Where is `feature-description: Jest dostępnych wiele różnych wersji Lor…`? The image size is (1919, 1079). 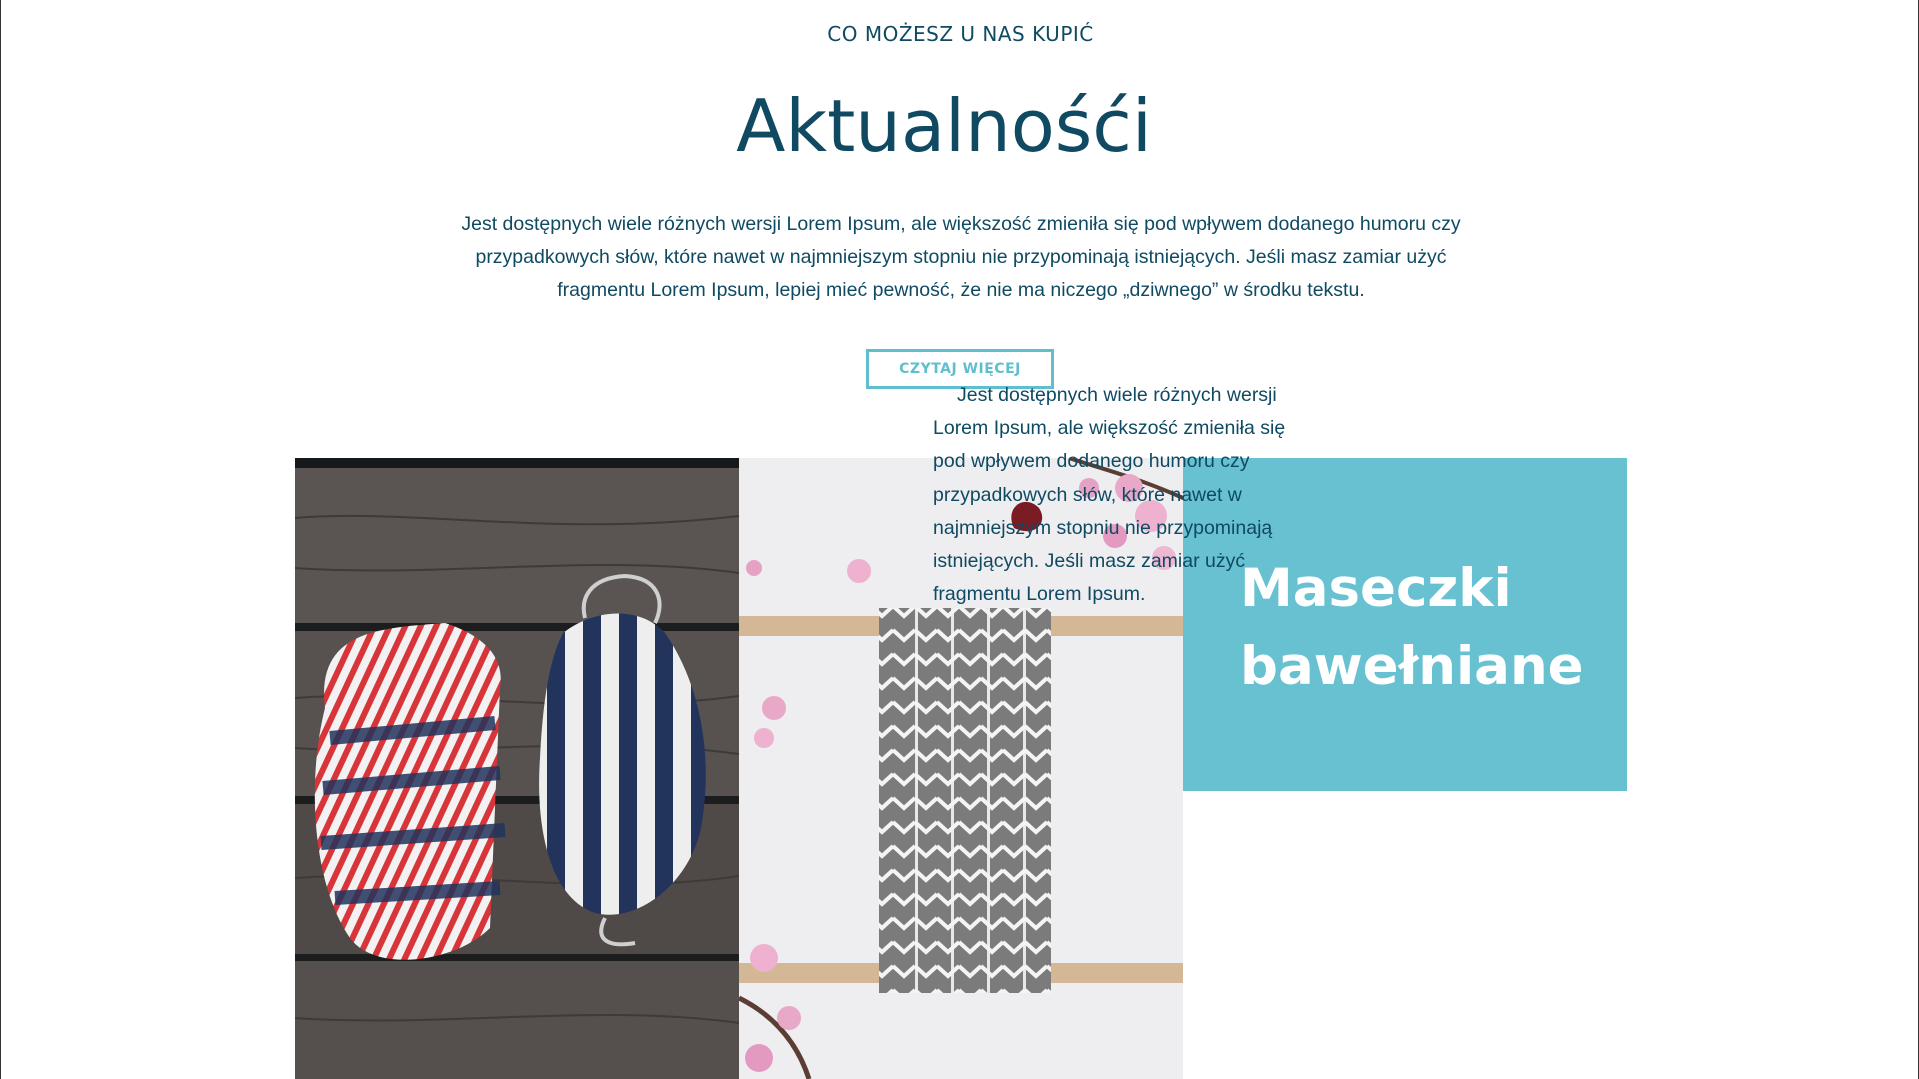 feature-description: Jest dostępnych wiele różnych wersji Lor… is located at coordinates (1109, 495).